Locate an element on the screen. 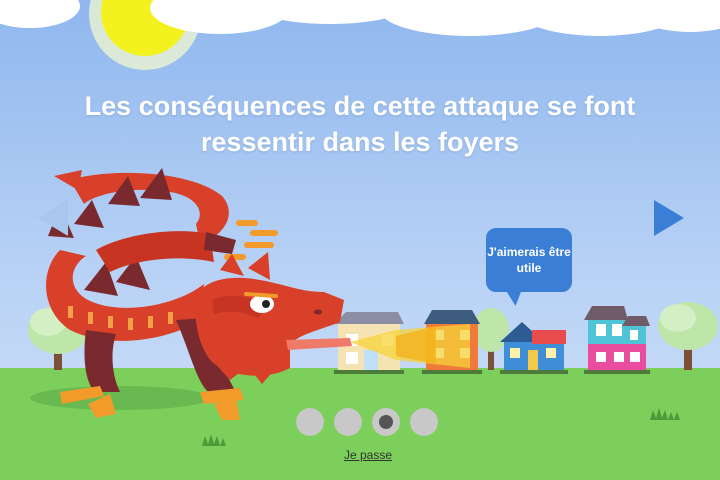  skip-link: Je passe is located at coordinates (368, 455).